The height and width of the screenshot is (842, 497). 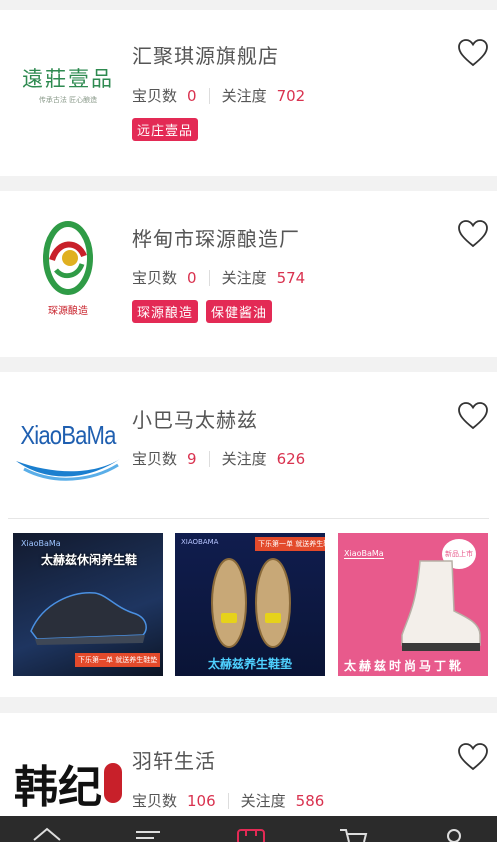 What do you see at coordinates (148, 835) in the screenshot?
I see `tab-category-icon` at bounding box center [148, 835].